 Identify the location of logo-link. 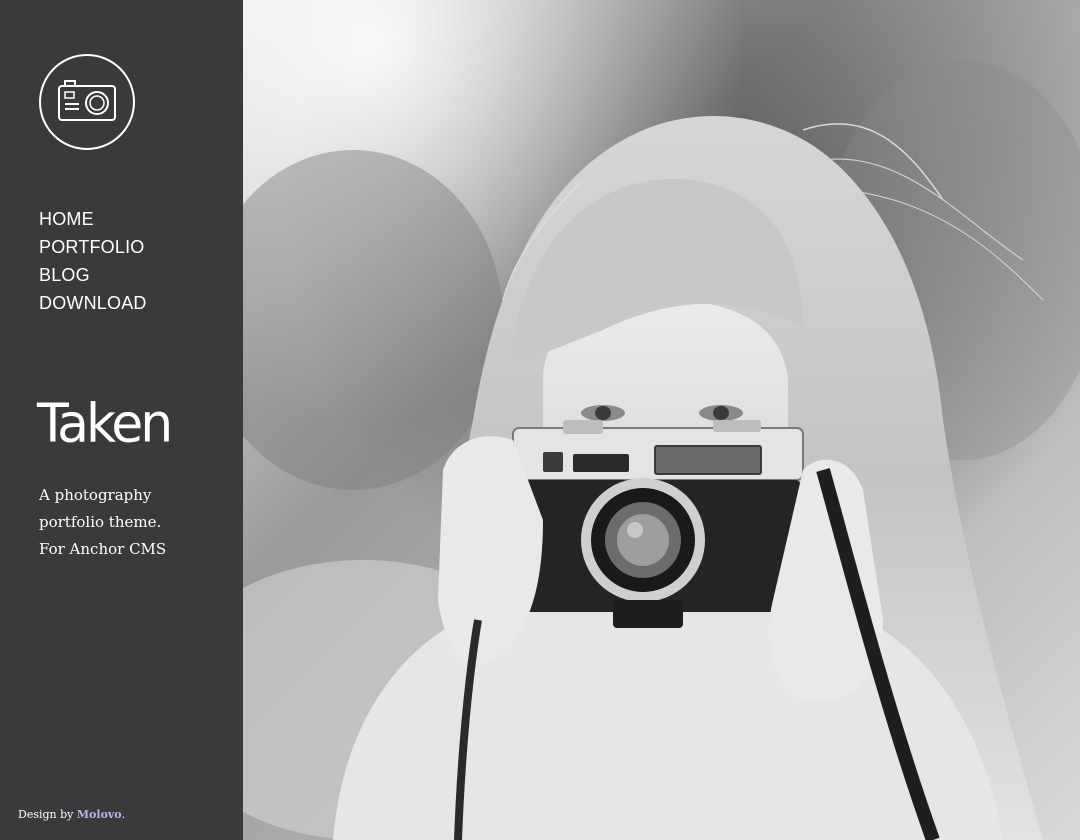
(87, 102).